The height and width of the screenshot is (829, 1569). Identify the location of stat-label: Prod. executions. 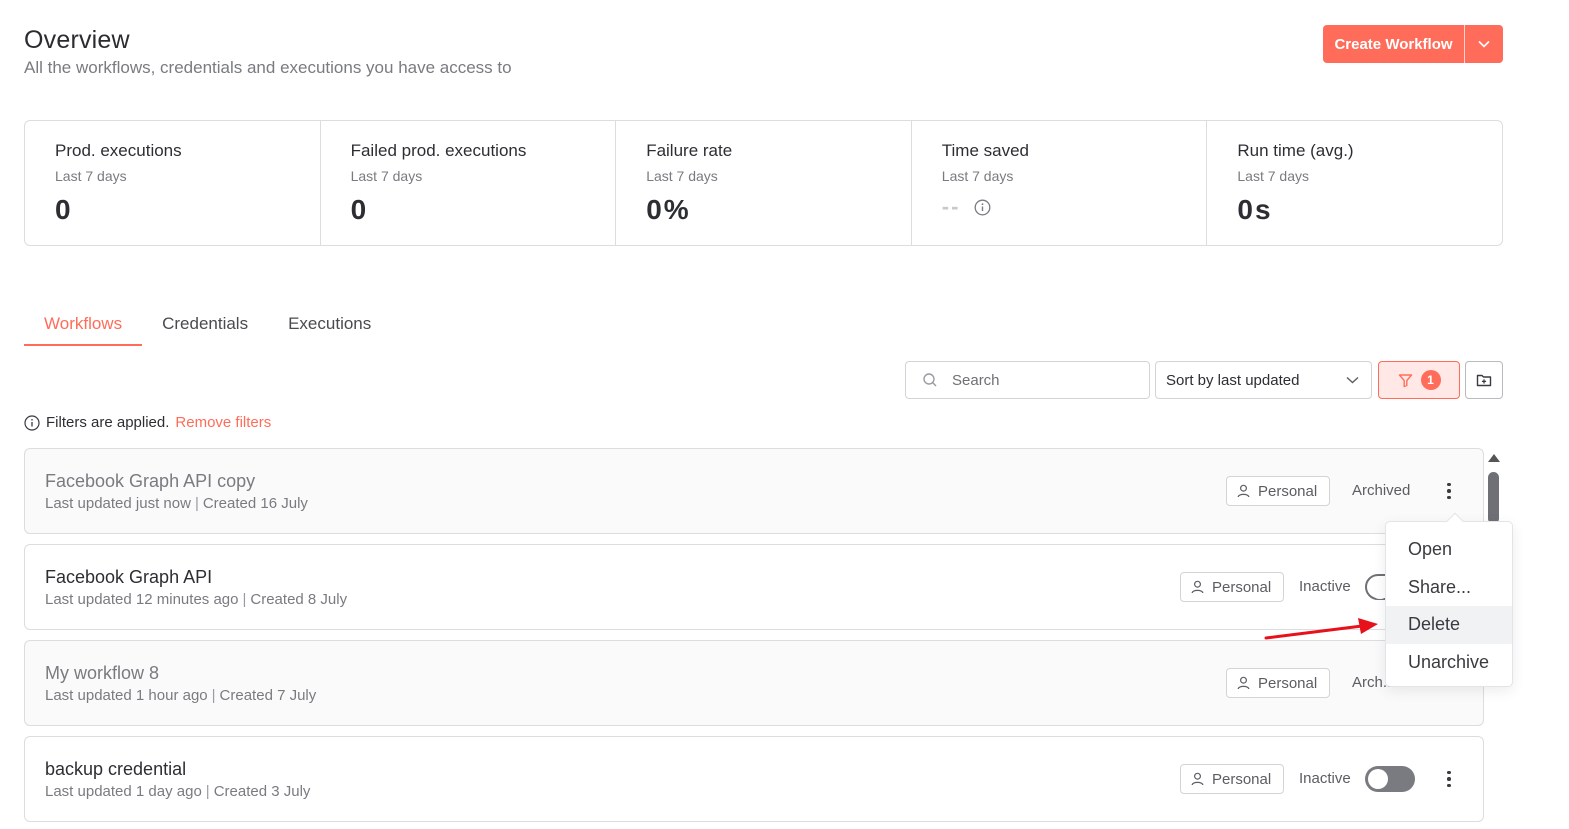
(118, 150).